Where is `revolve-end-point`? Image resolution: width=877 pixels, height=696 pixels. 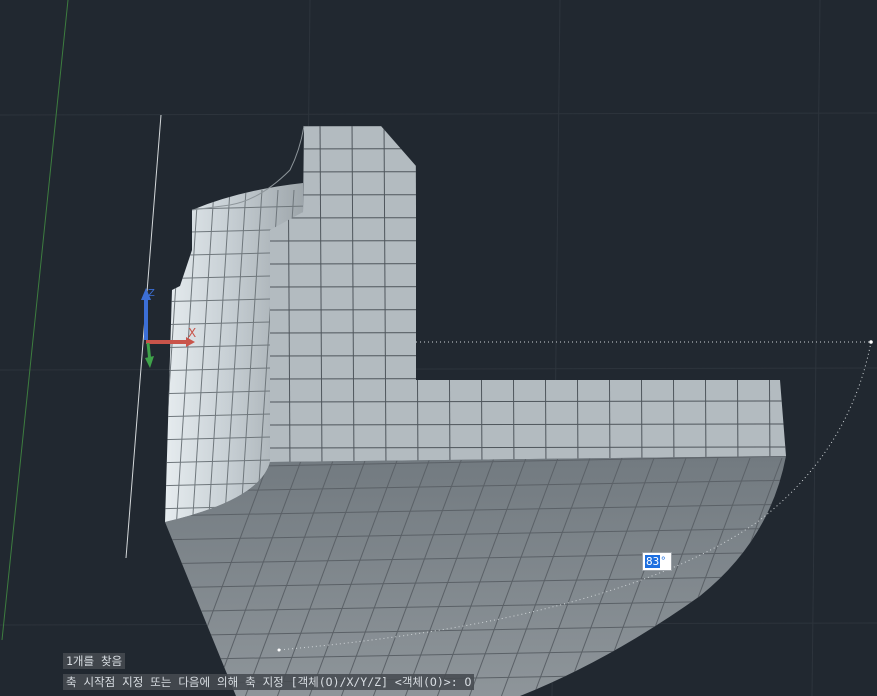
revolve-end-point is located at coordinates (279, 650).